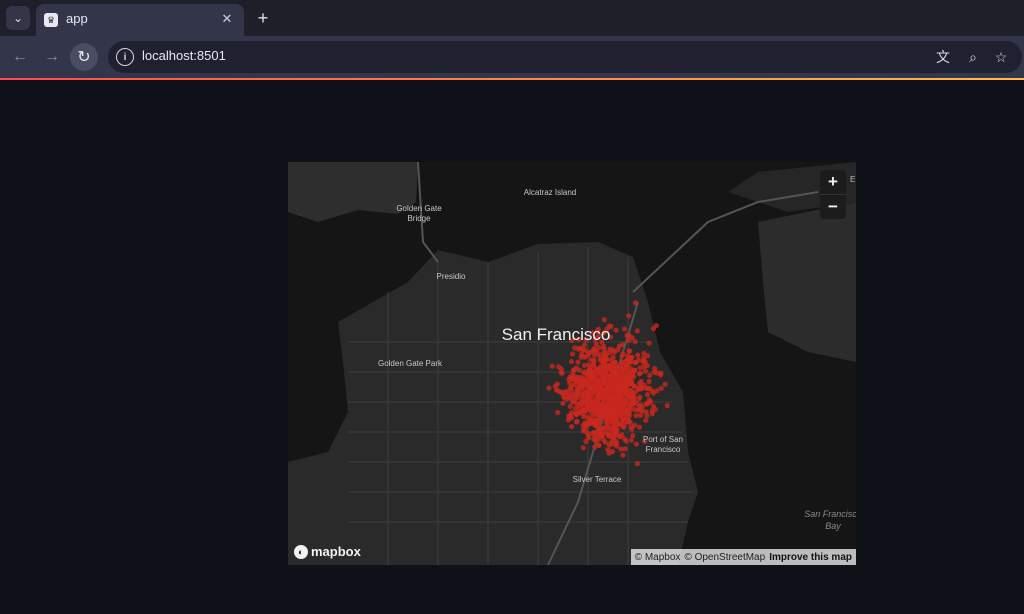  Describe the element at coordinates (852, 179) in the screenshot. I see `place-label: E` at that location.